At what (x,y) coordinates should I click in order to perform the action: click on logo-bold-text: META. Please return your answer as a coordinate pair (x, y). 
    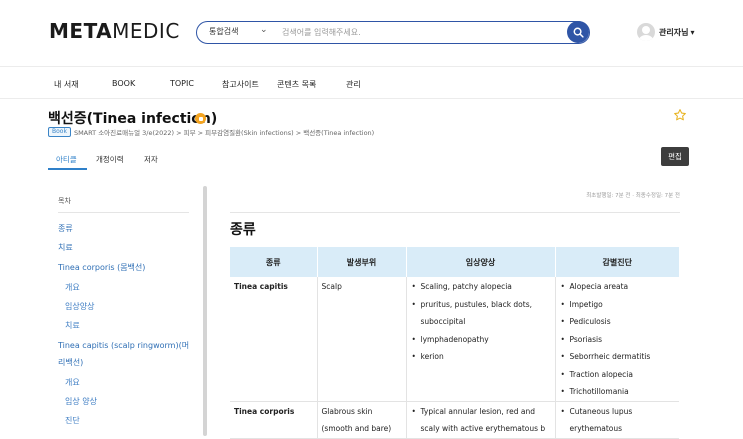
    Looking at the image, I should click on (81, 31).